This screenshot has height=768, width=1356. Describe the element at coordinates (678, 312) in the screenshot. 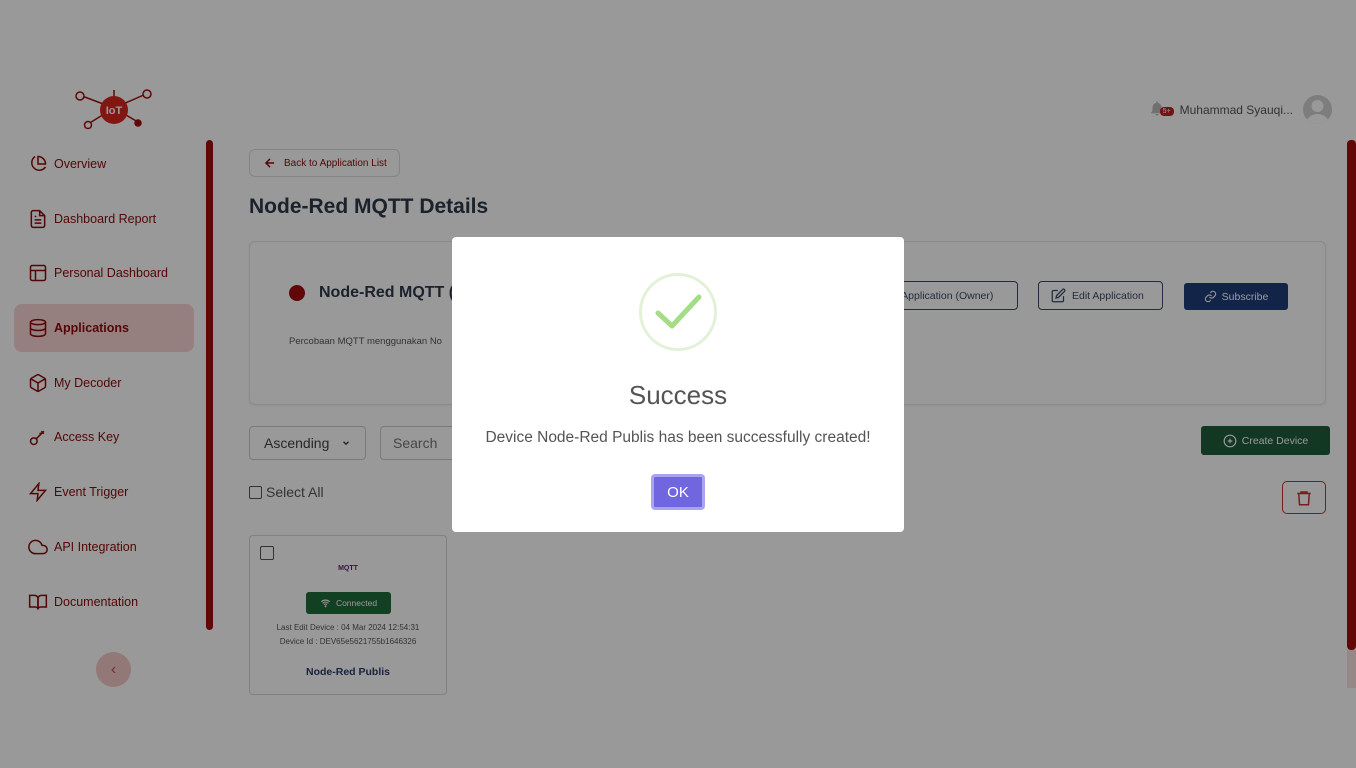

I see `success-check-icon` at that location.